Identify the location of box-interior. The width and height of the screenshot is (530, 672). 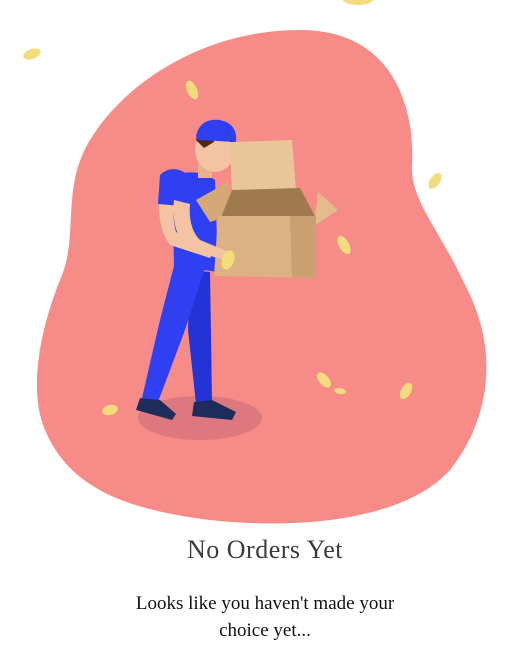
(268, 204).